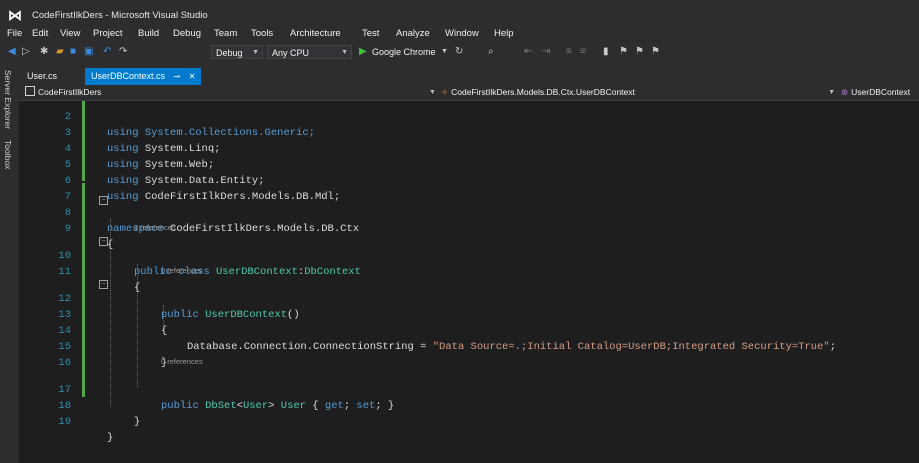 The width and height of the screenshot is (919, 463). What do you see at coordinates (469, 188) in the screenshot?
I see `code-line: 7` at bounding box center [469, 188].